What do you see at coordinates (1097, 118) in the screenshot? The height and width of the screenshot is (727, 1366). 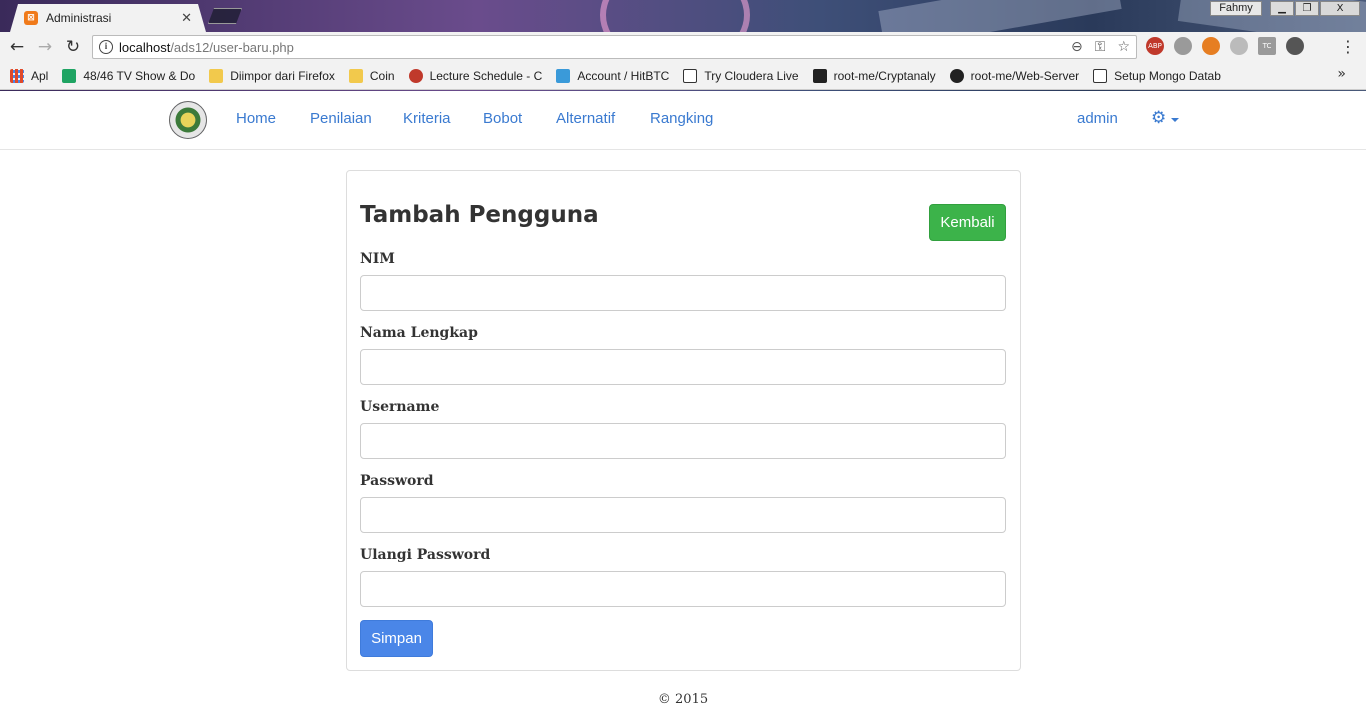 I see `nav-user-admin: admin` at bounding box center [1097, 118].